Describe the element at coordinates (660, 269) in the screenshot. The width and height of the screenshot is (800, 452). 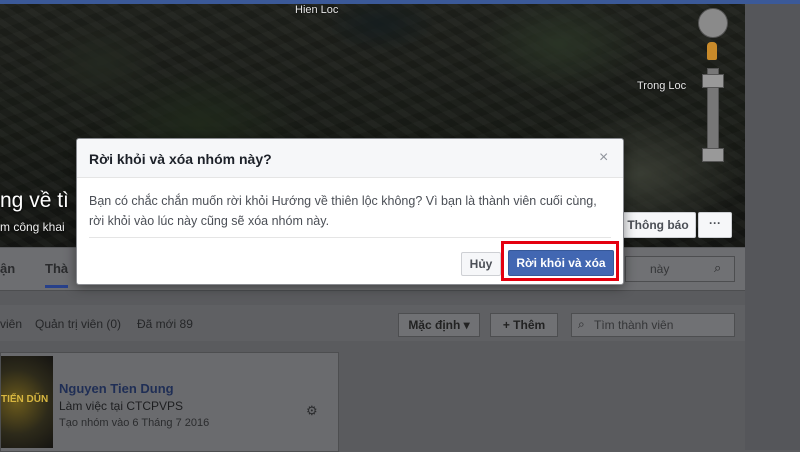
I see `search-placeholder: này` at that location.